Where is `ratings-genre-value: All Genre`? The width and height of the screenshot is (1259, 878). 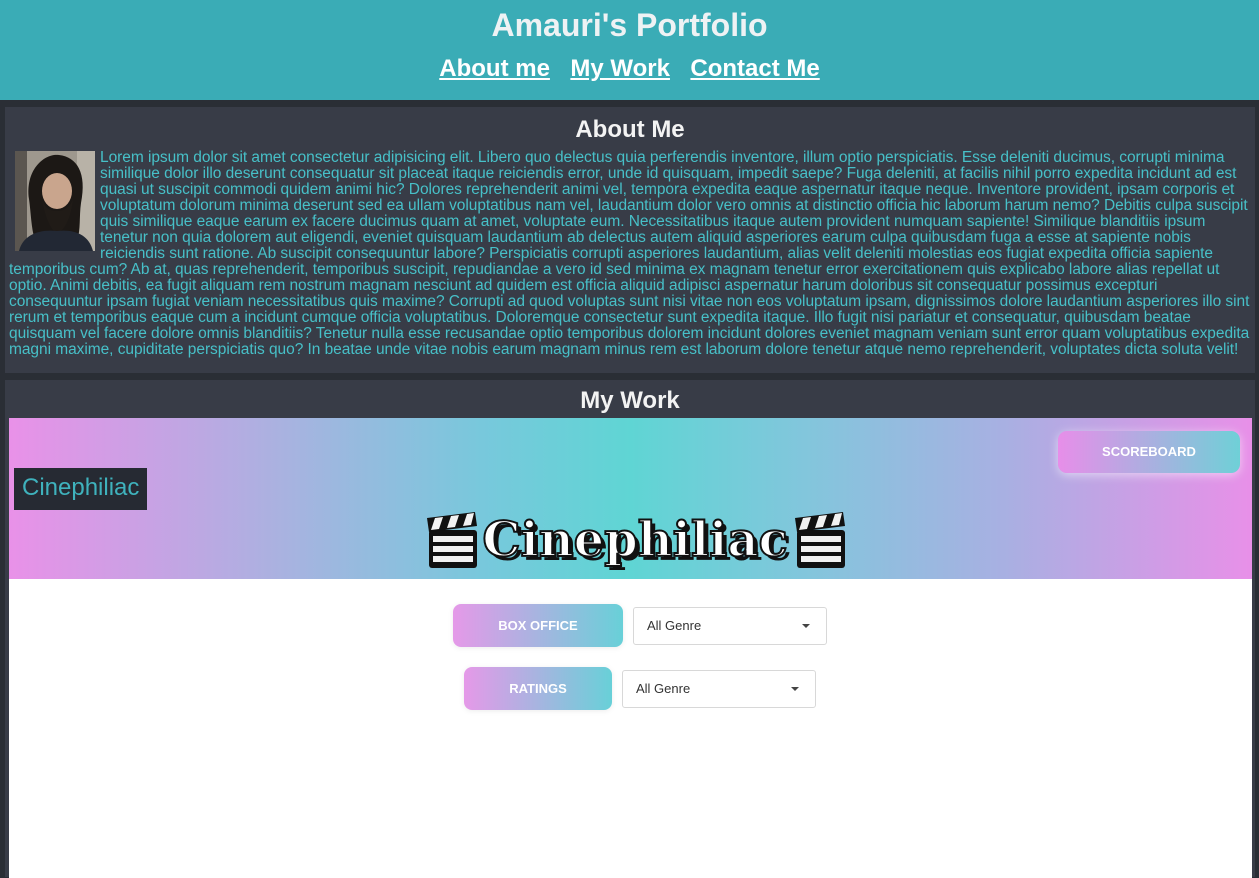 ratings-genre-value: All Genre is located at coordinates (663, 688).